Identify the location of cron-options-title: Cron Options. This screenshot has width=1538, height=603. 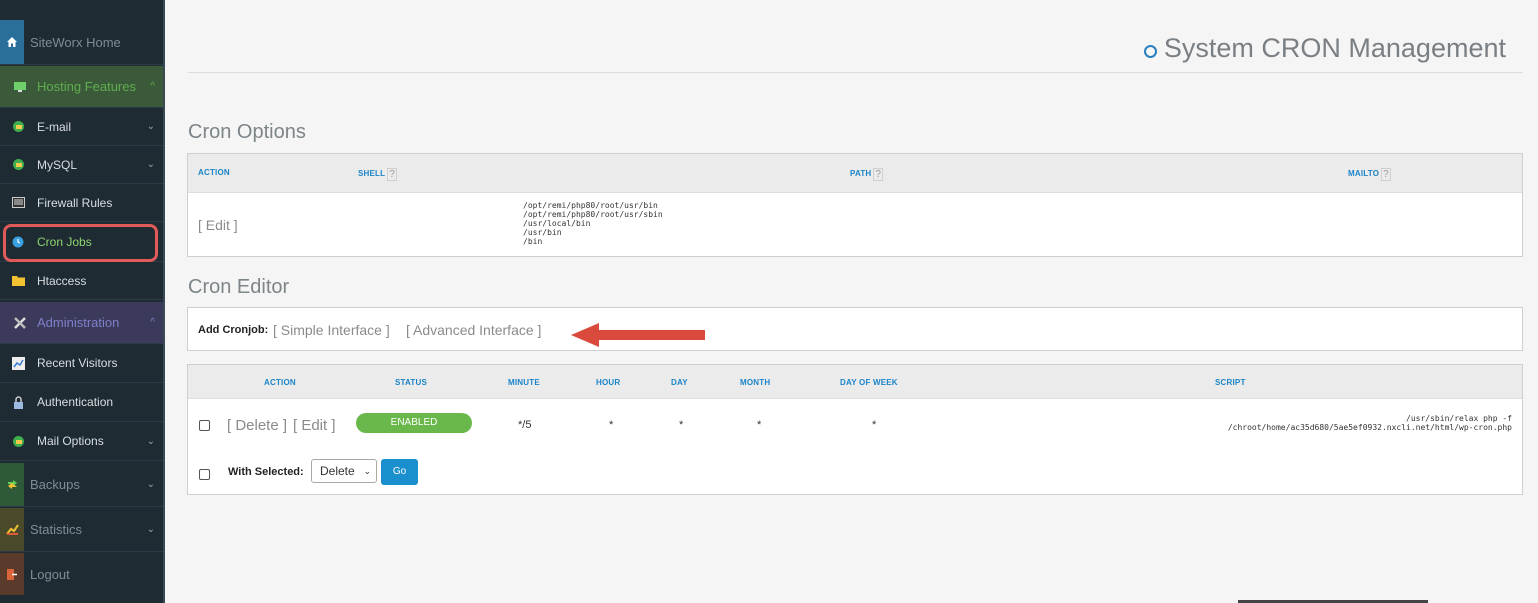
(247, 132).